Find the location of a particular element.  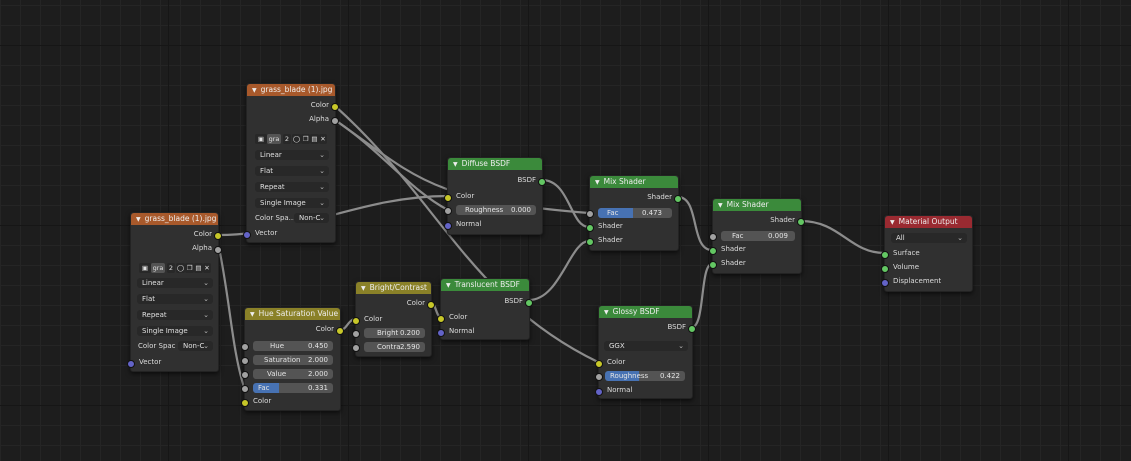

fac-slider: Fac 0.473 is located at coordinates (635, 213).